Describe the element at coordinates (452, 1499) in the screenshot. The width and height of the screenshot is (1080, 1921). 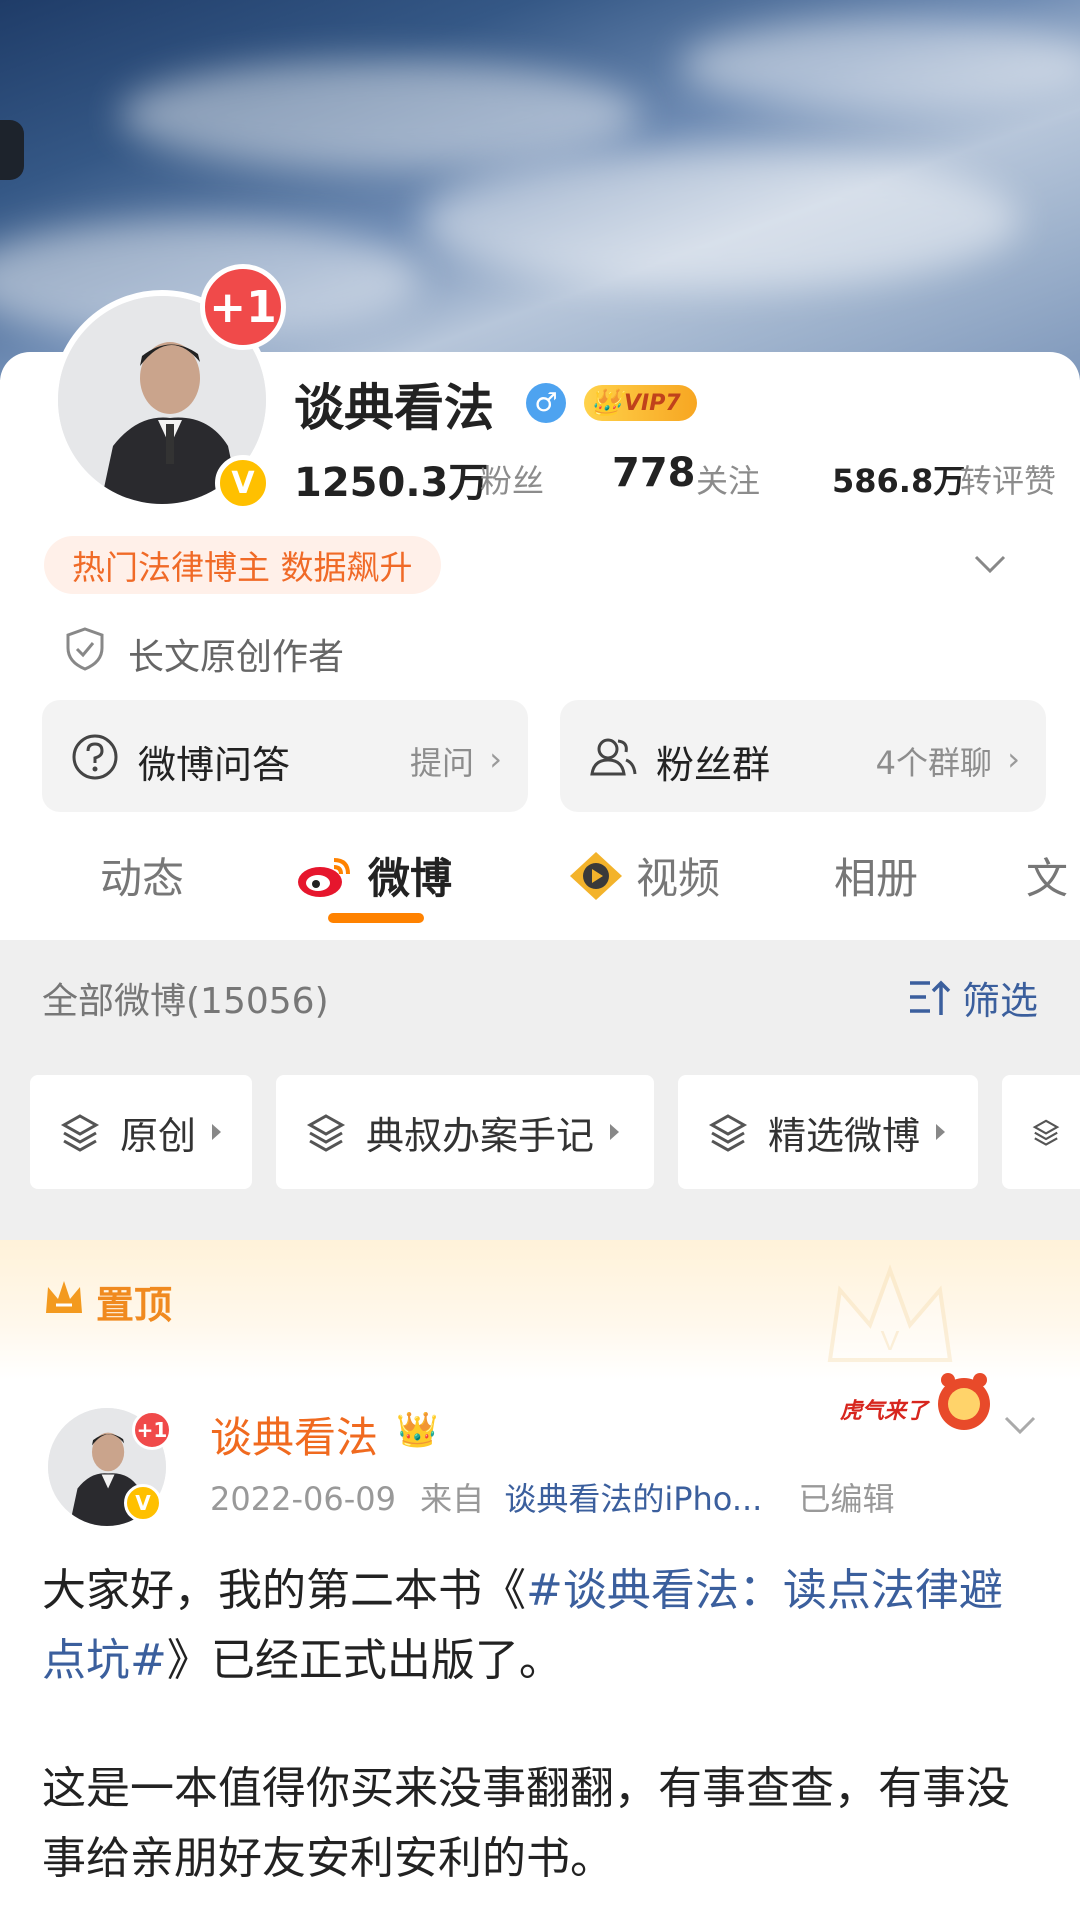
I see `from-label: 来自` at that location.